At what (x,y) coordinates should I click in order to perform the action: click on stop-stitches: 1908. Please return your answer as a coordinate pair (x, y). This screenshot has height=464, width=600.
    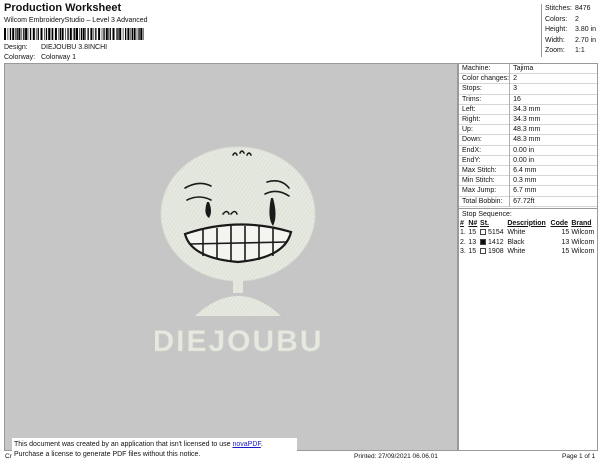
    Looking at the image, I should click on (492, 252).